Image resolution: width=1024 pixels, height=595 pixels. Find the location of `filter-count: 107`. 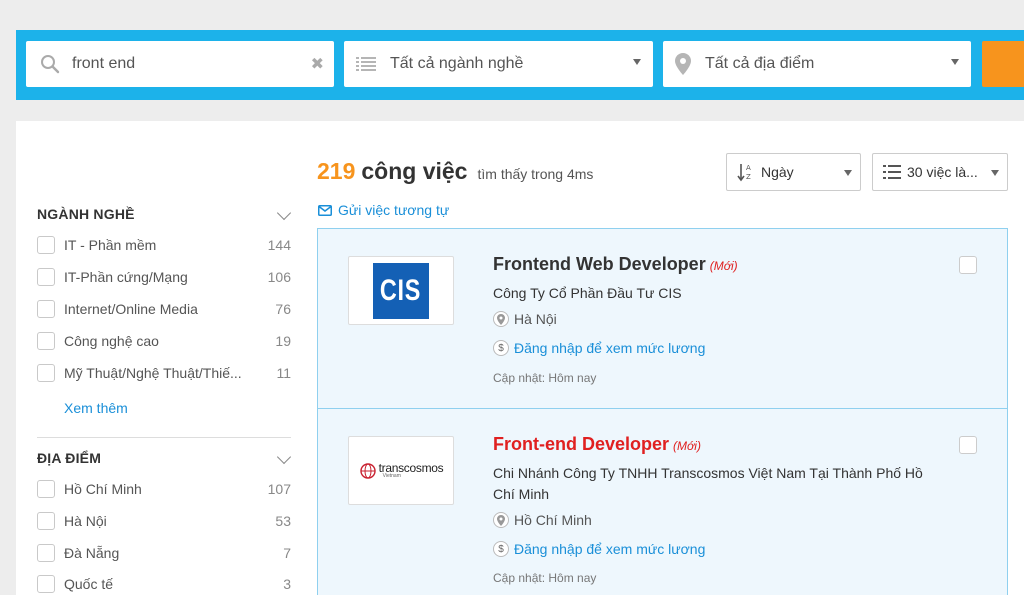

filter-count: 107 is located at coordinates (279, 489).